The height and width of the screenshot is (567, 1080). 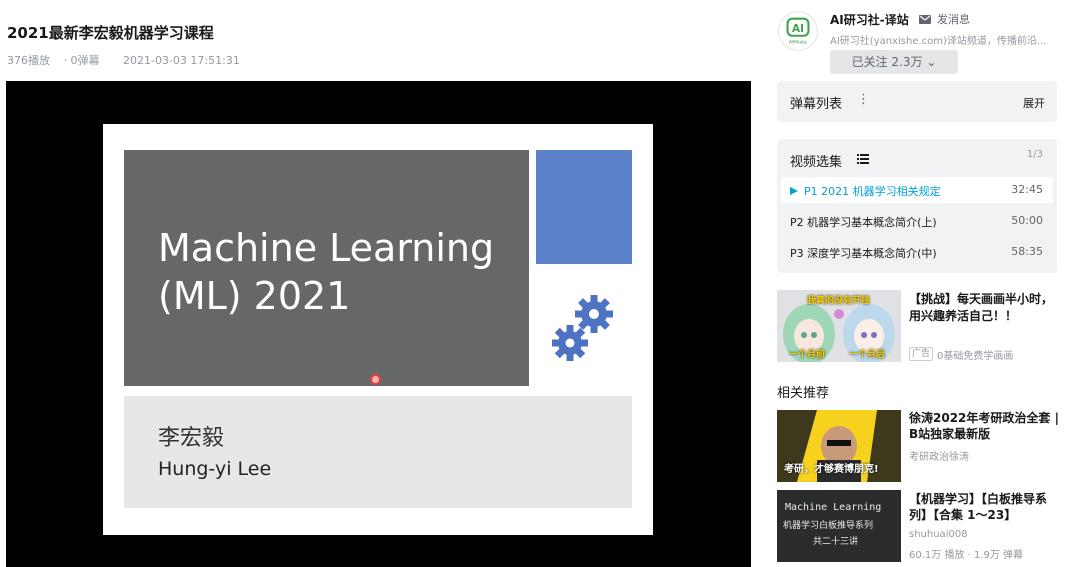 What do you see at coordinates (816, 104) in the screenshot?
I see `danmaku-list-title: 弹幕列表` at bounding box center [816, 104].